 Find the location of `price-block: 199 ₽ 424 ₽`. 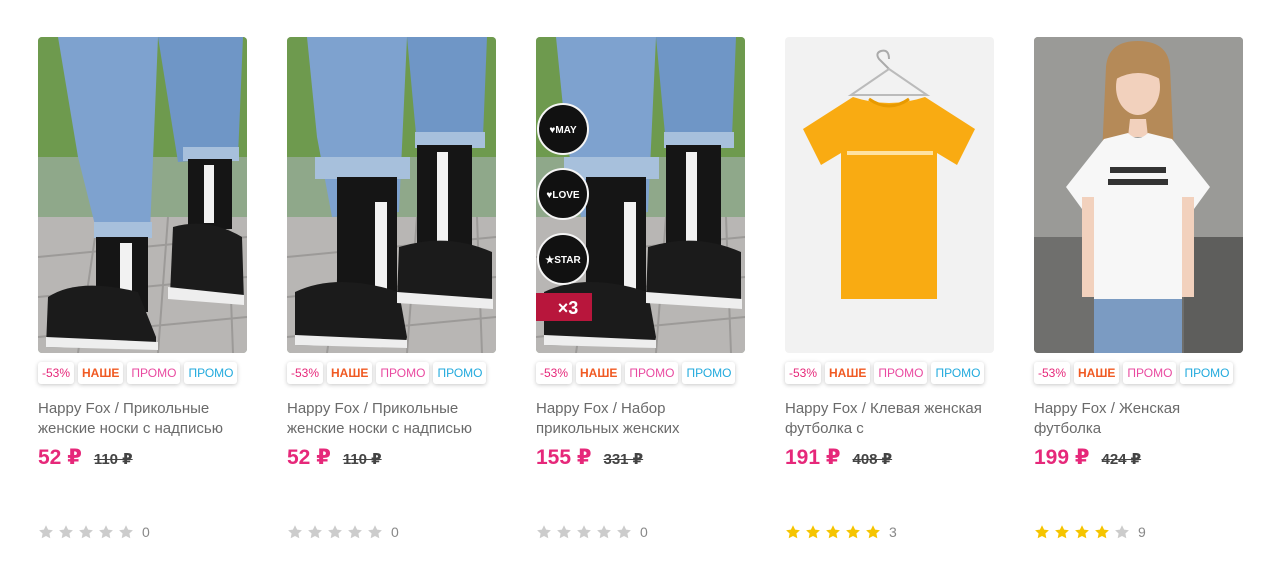

price-block: 199 ₽ 424 ₽ is located at coordinates (1087, 458).